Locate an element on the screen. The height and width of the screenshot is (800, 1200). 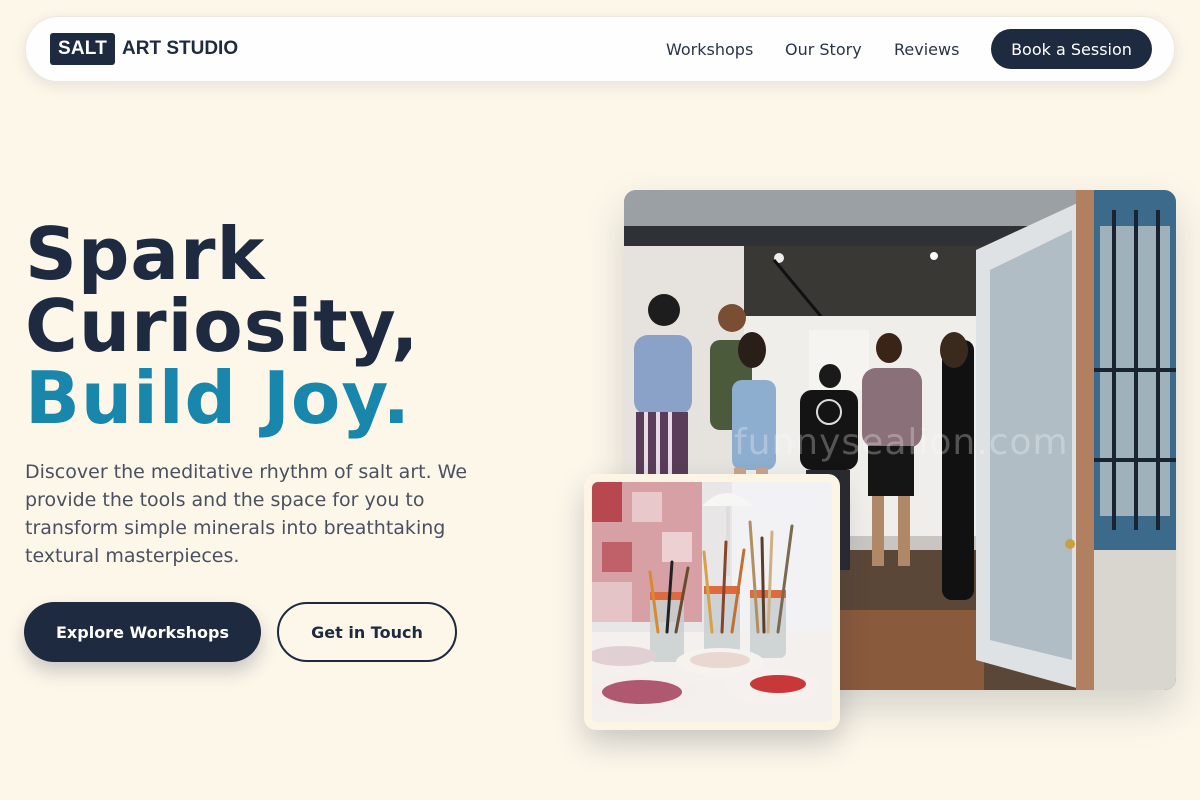
hero-title-line1: Spark is located at coordinates (145, 254).